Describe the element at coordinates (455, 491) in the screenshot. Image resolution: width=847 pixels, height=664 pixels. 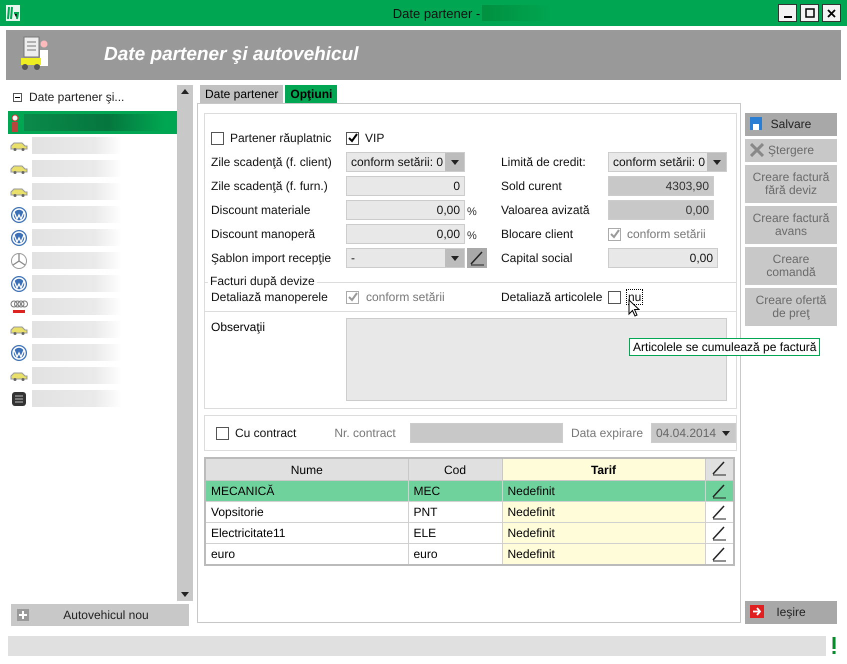
I see `table-cell: MEC` at that location.